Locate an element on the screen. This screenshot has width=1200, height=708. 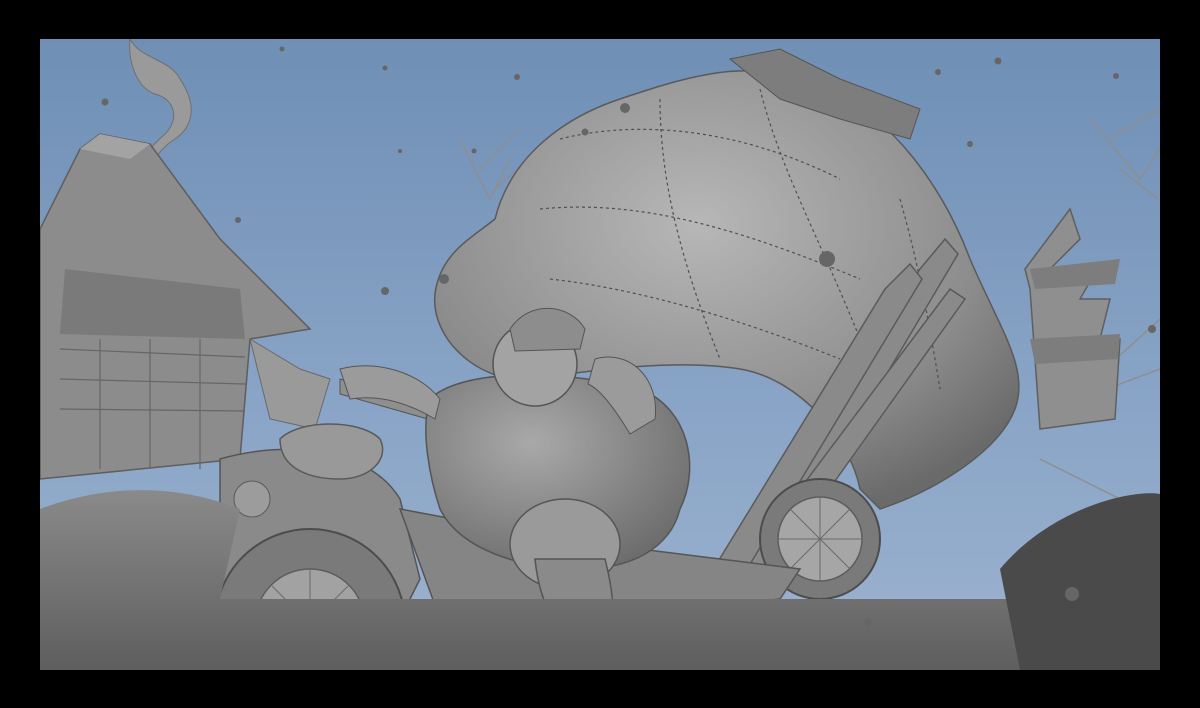
wooden-house-icon is located at coordinates (185, 306).